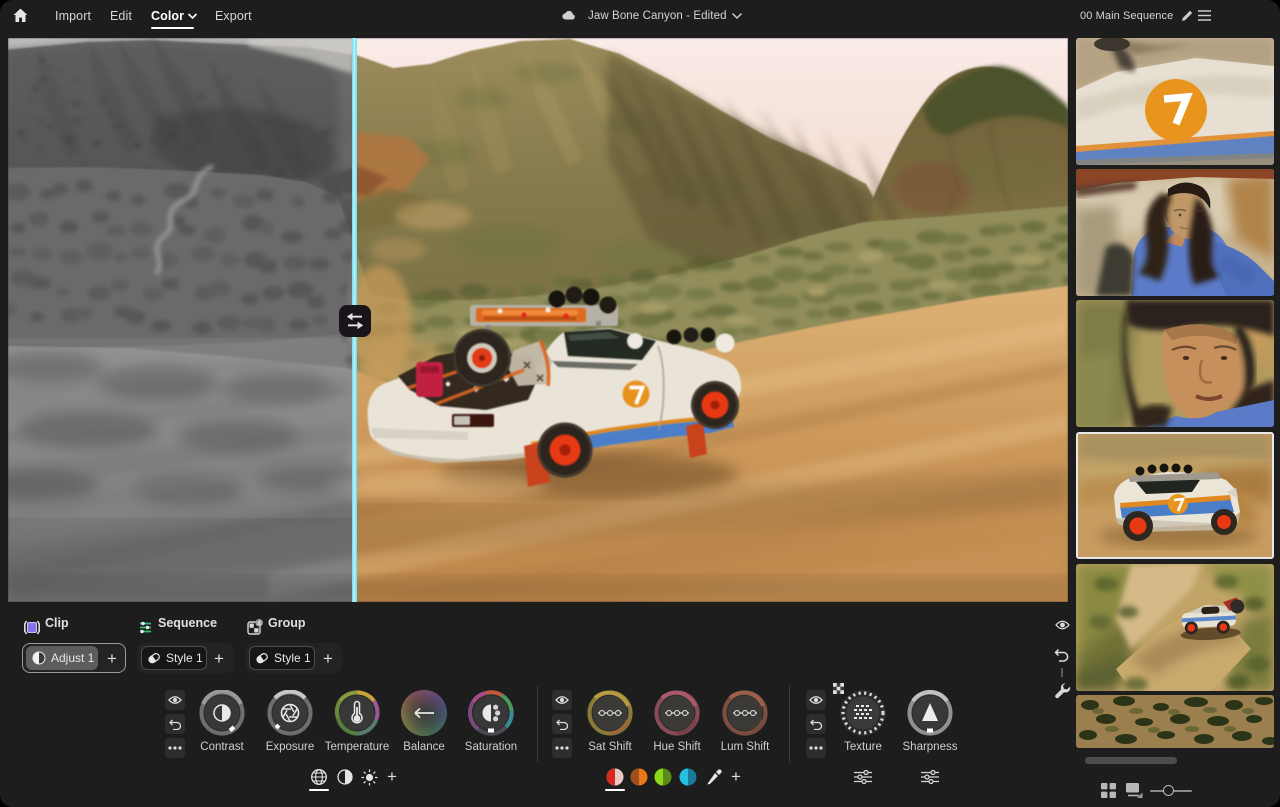  What do you see at coordinates (259, 623) in the screenshot?
I see `svg-text: 4` at bounding box center [259, 623].